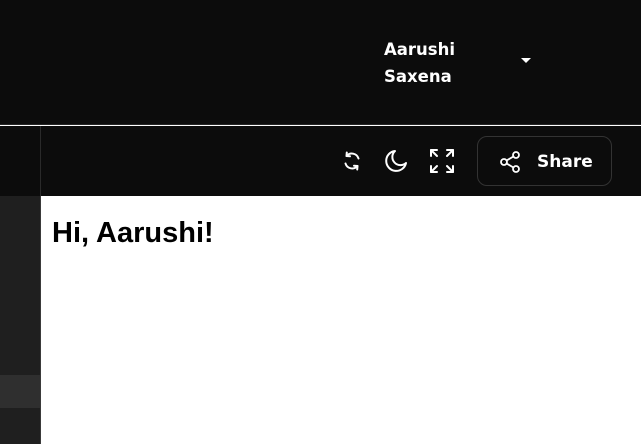 This screenshot has width=641, height=444. What do you see at coordinates (442, 161) in the screenshot?
I see `expand-icon` at bounding box center [442, 161].